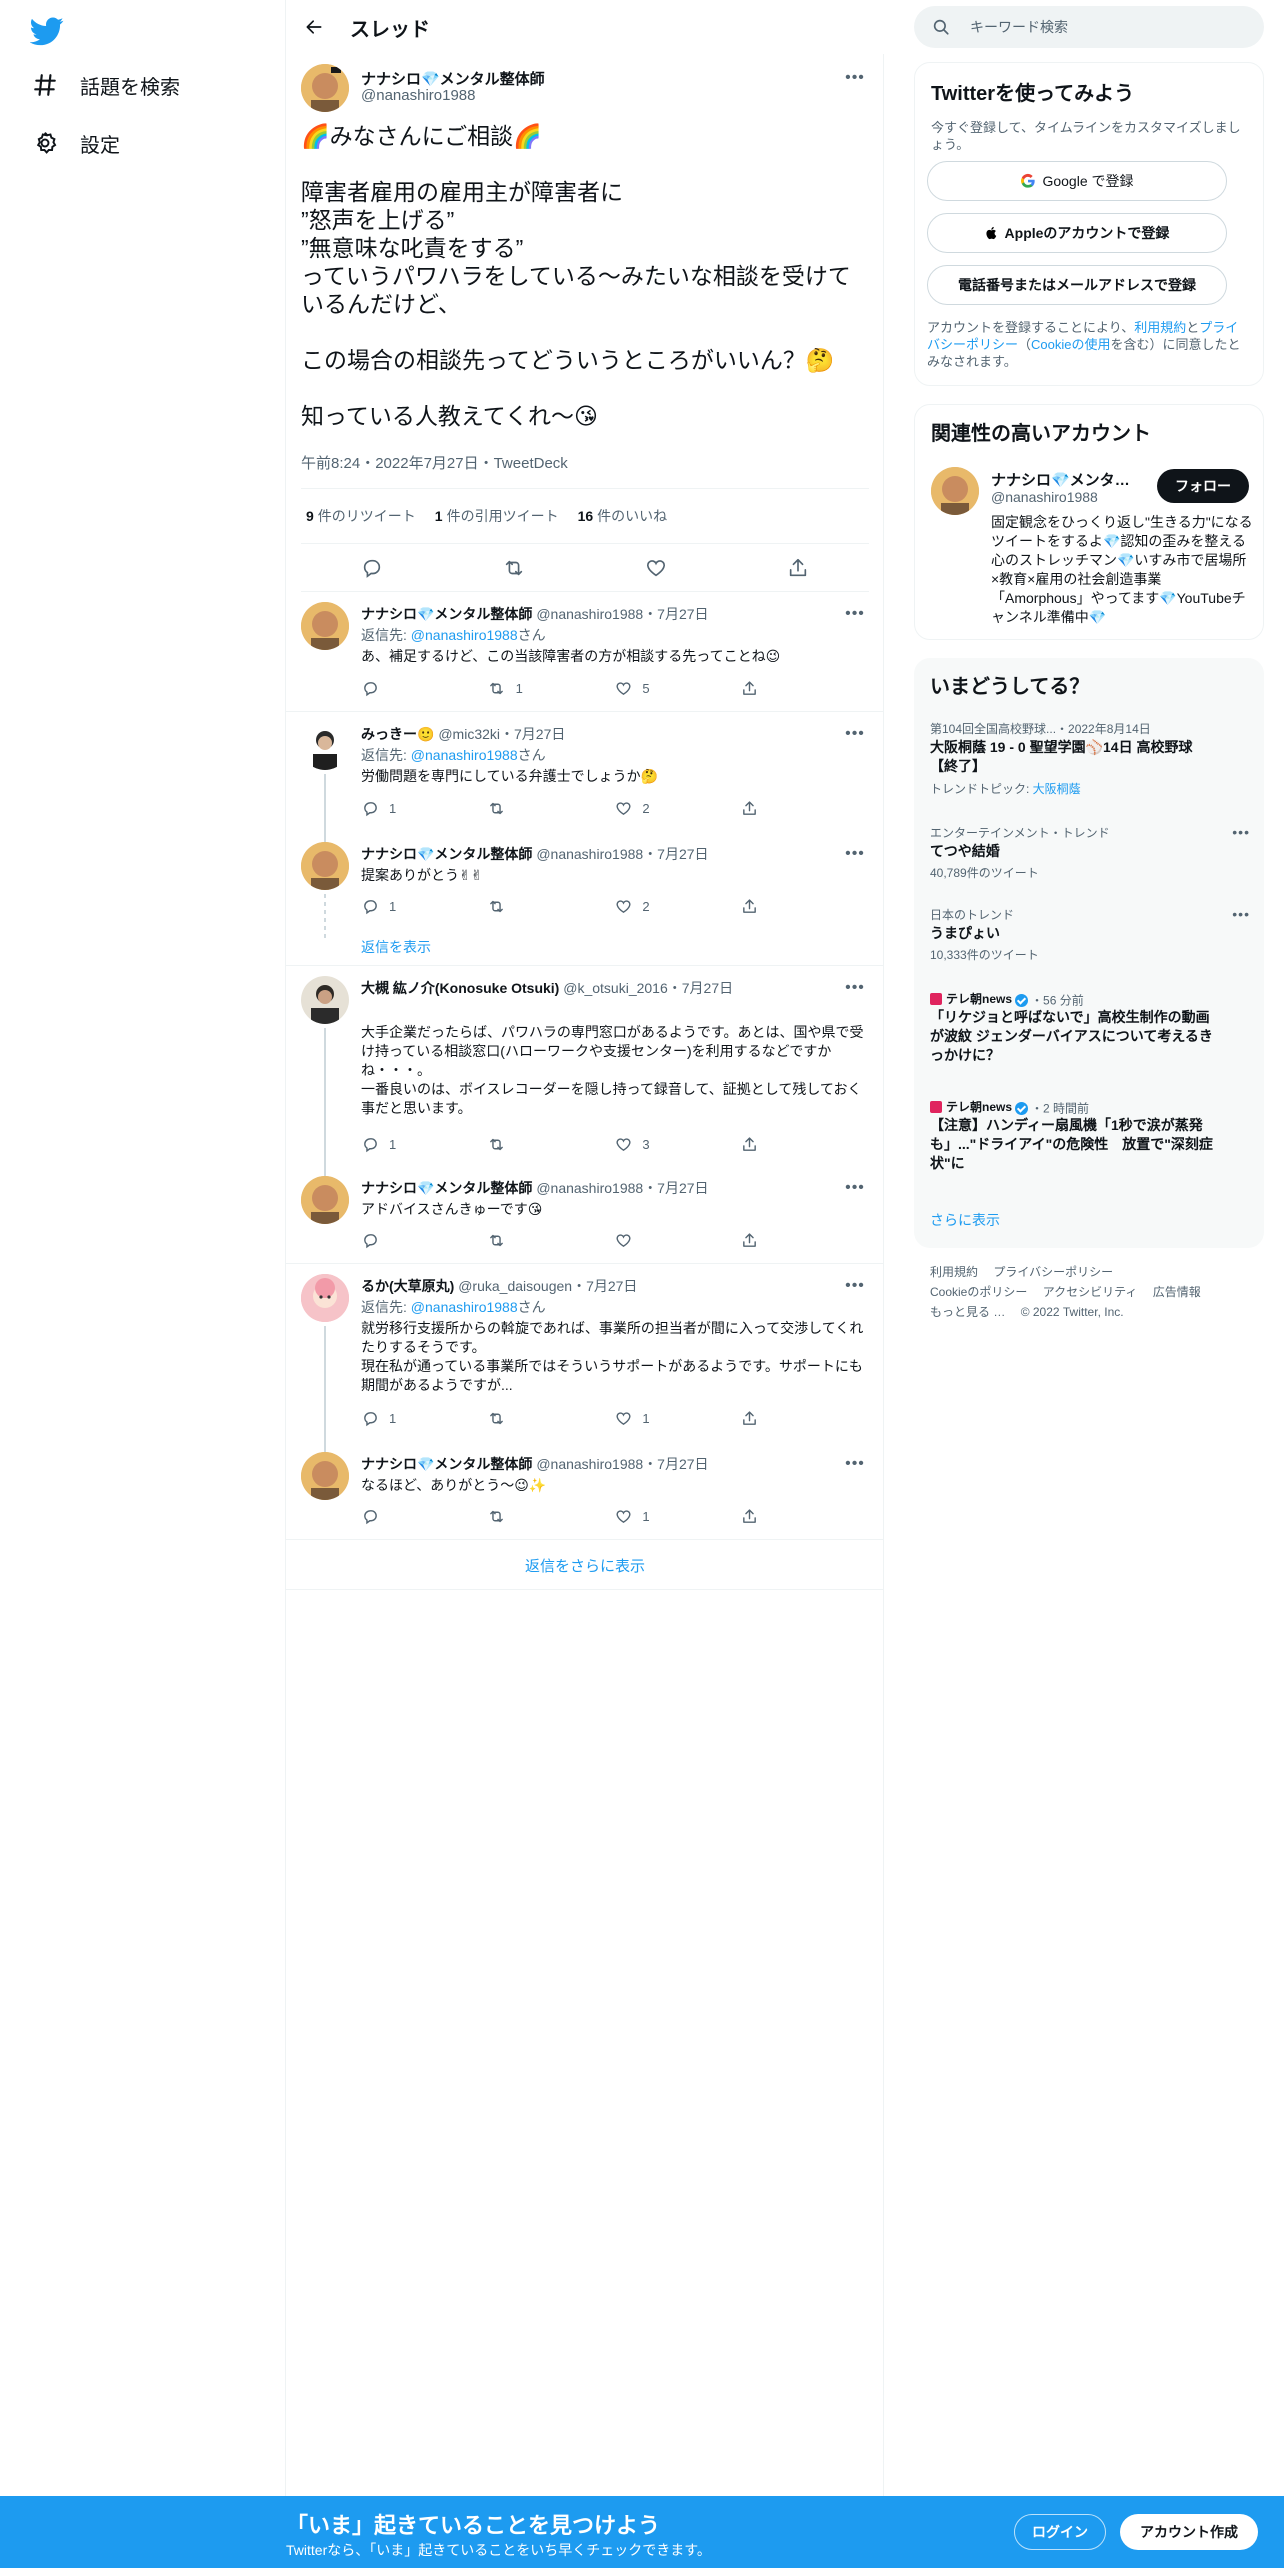  Describe the element at coordinates (1160, 327) in the screenshot. I see `terms-link: 利用規約` at that location.